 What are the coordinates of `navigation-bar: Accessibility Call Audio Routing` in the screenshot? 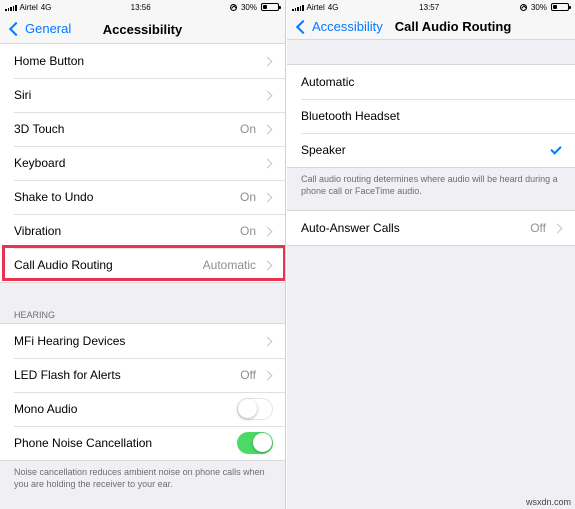 It's located at (431, 27).